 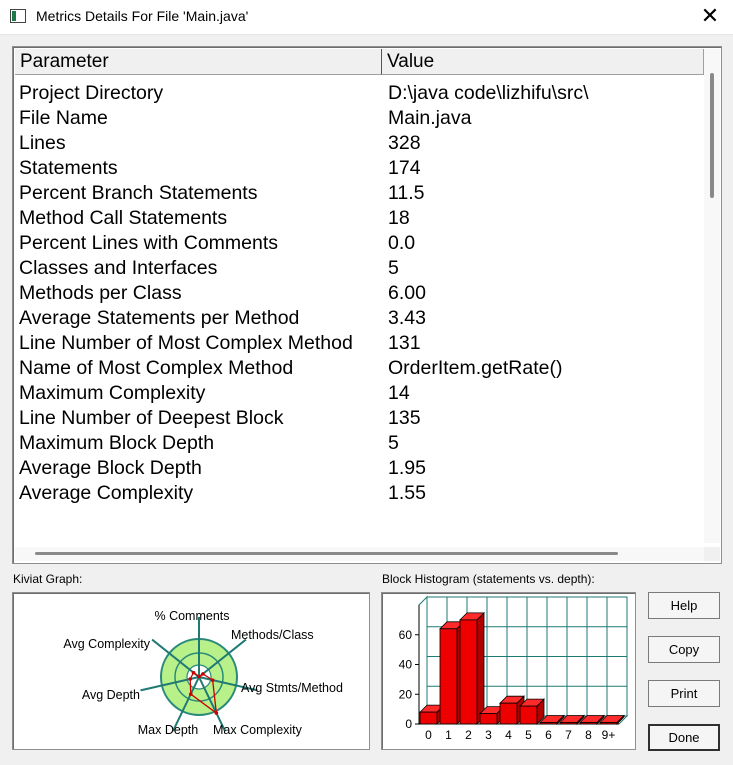 I want to click on histogram-x-tick-label: 5, so click(x=528, y=735).